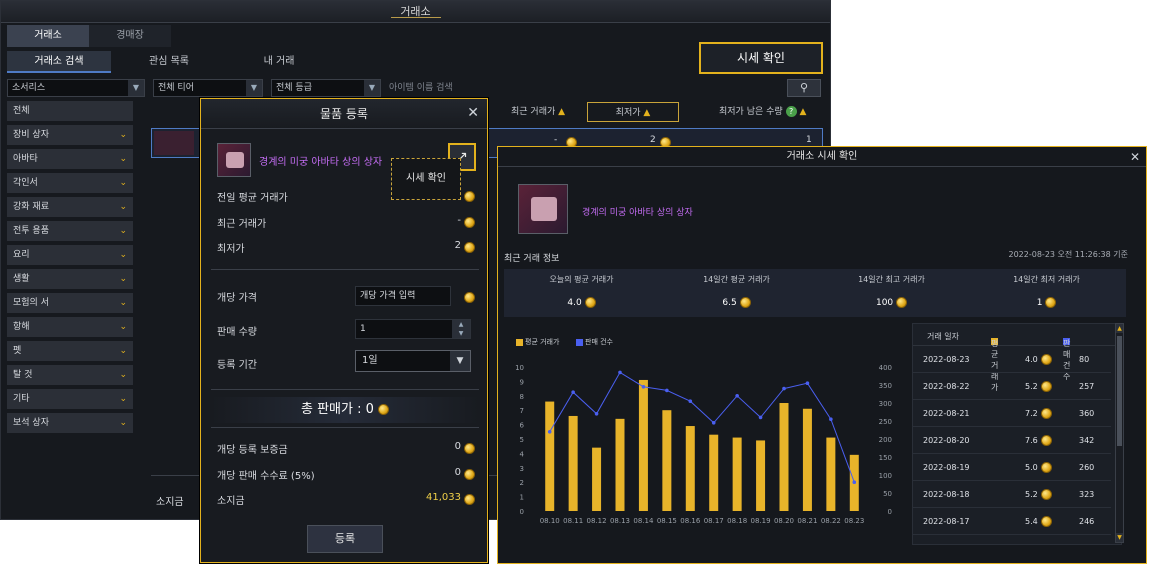 The image size is (1154, 570). What do you see at coordinates (1046, 279) in the screenshot?
I see `stat-label: 14일간 최저 거래가` at bounding box center [1046, 279].